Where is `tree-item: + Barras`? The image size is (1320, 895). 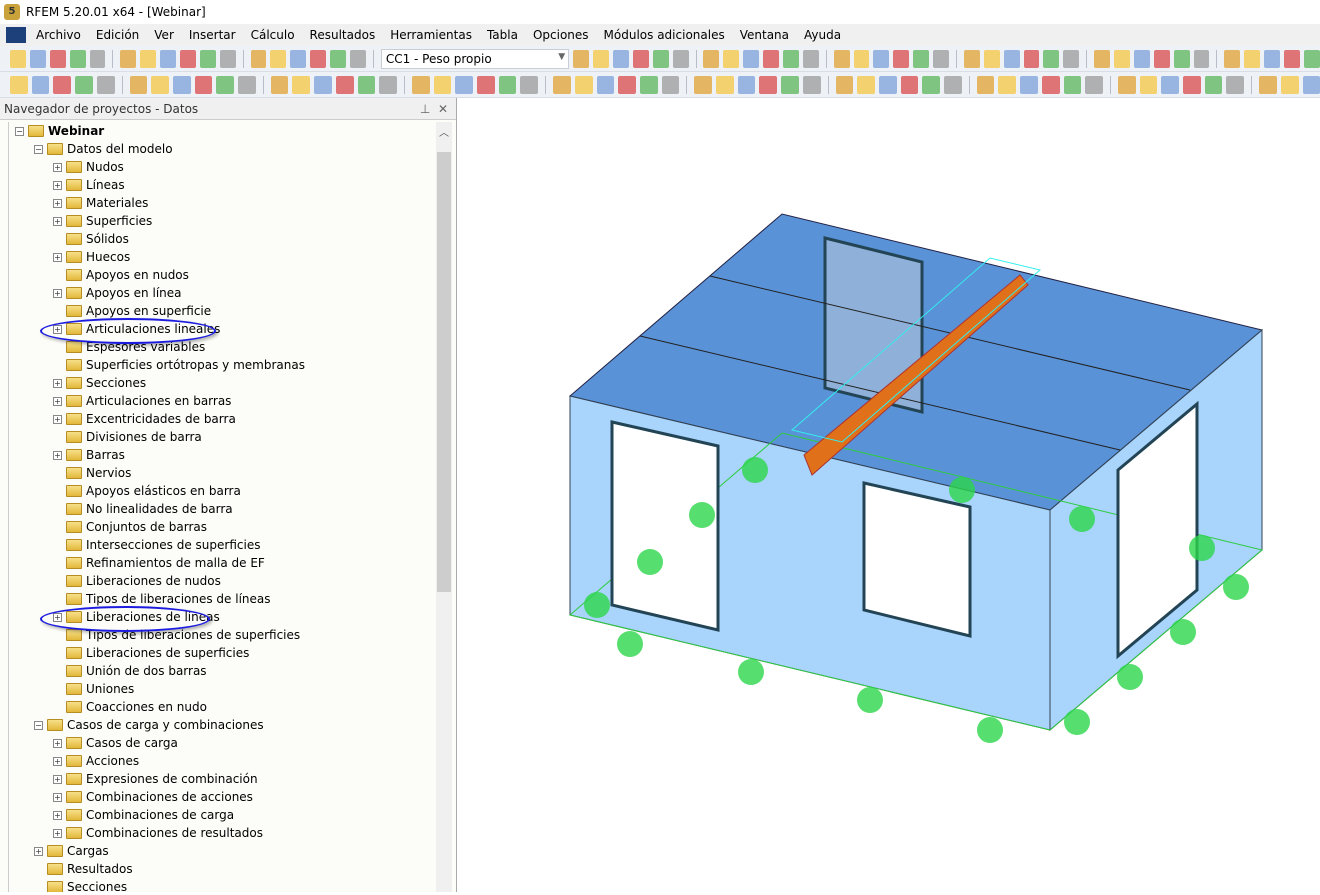
tree-item: + Barras is located at coordinates (89, 455).